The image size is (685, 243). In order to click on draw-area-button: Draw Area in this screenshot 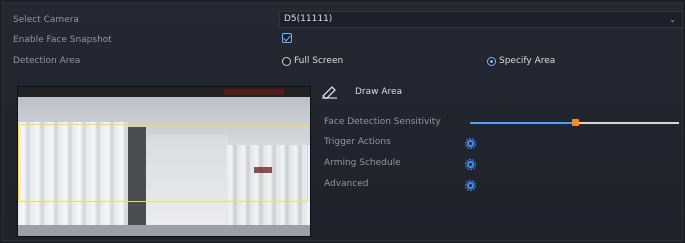, I will do `click(361, 92)`.